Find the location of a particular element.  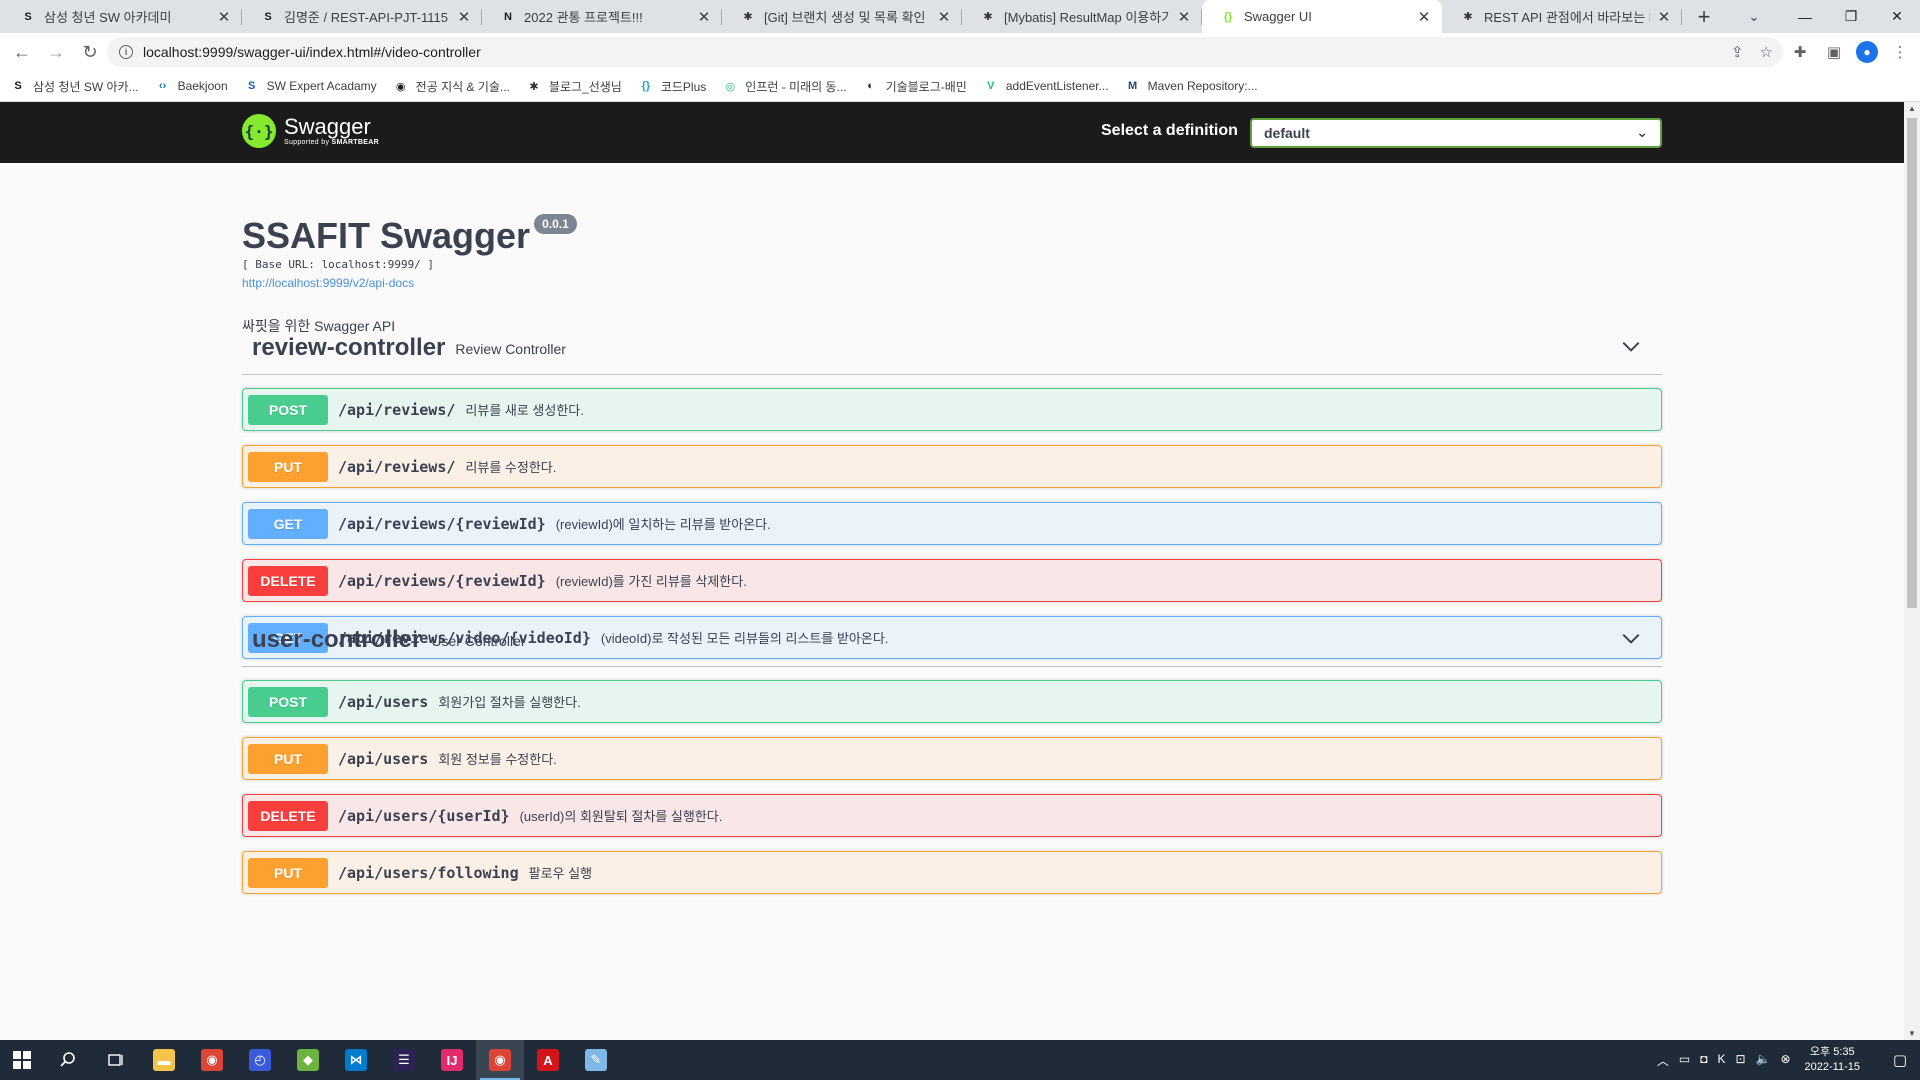

bookmark-item: ◐ 기술블로그-배민 is located at coordinates (915, 86).